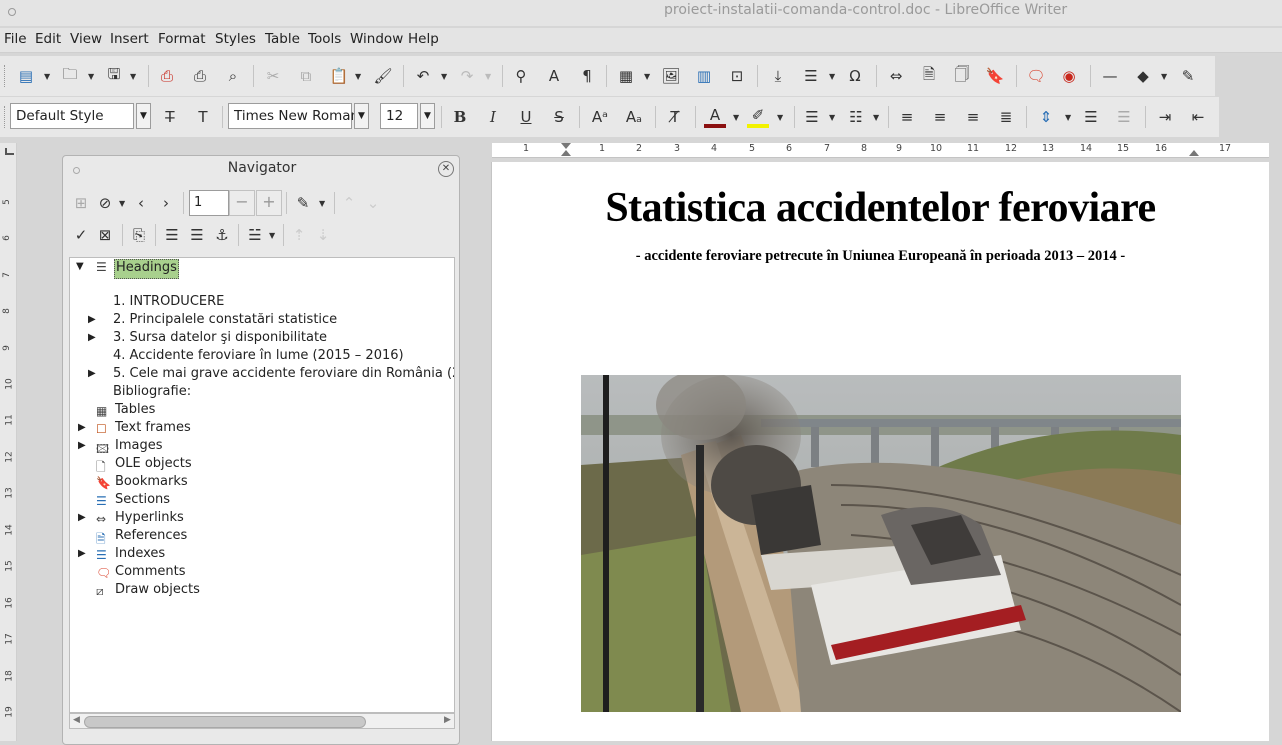  I want to click on insert-textbox-icon: ⊡, so click(737, 76).